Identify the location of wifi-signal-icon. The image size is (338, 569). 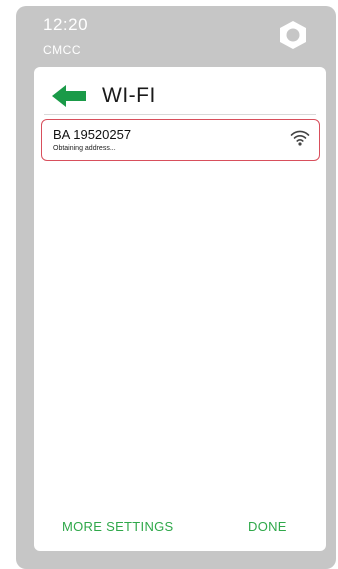
(300, 138).